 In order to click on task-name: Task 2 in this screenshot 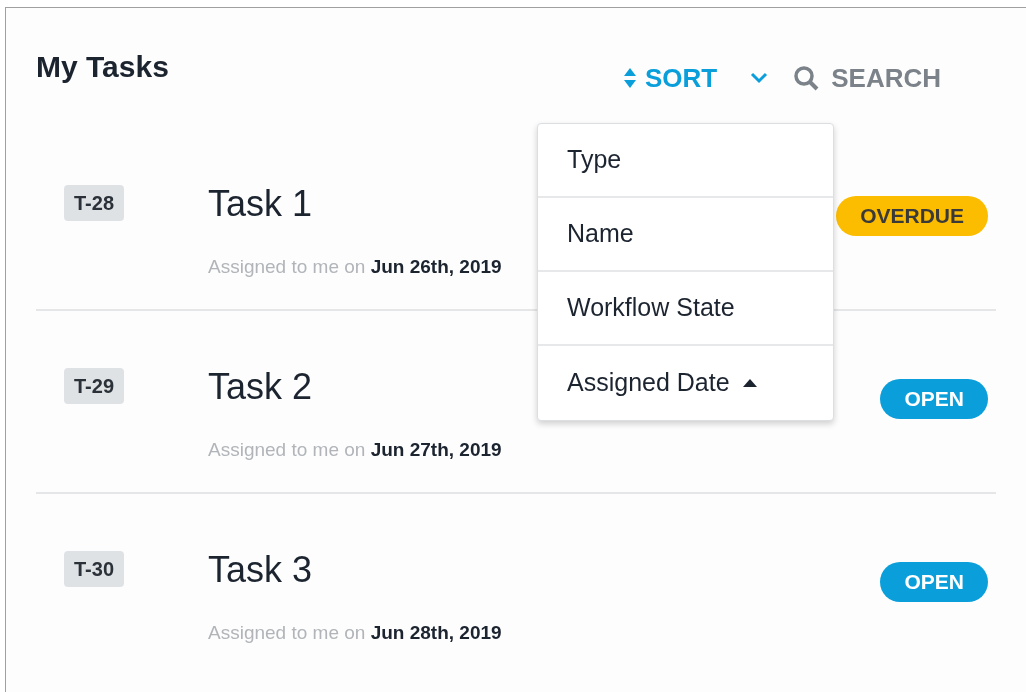, I will do `click(260, 387)`.